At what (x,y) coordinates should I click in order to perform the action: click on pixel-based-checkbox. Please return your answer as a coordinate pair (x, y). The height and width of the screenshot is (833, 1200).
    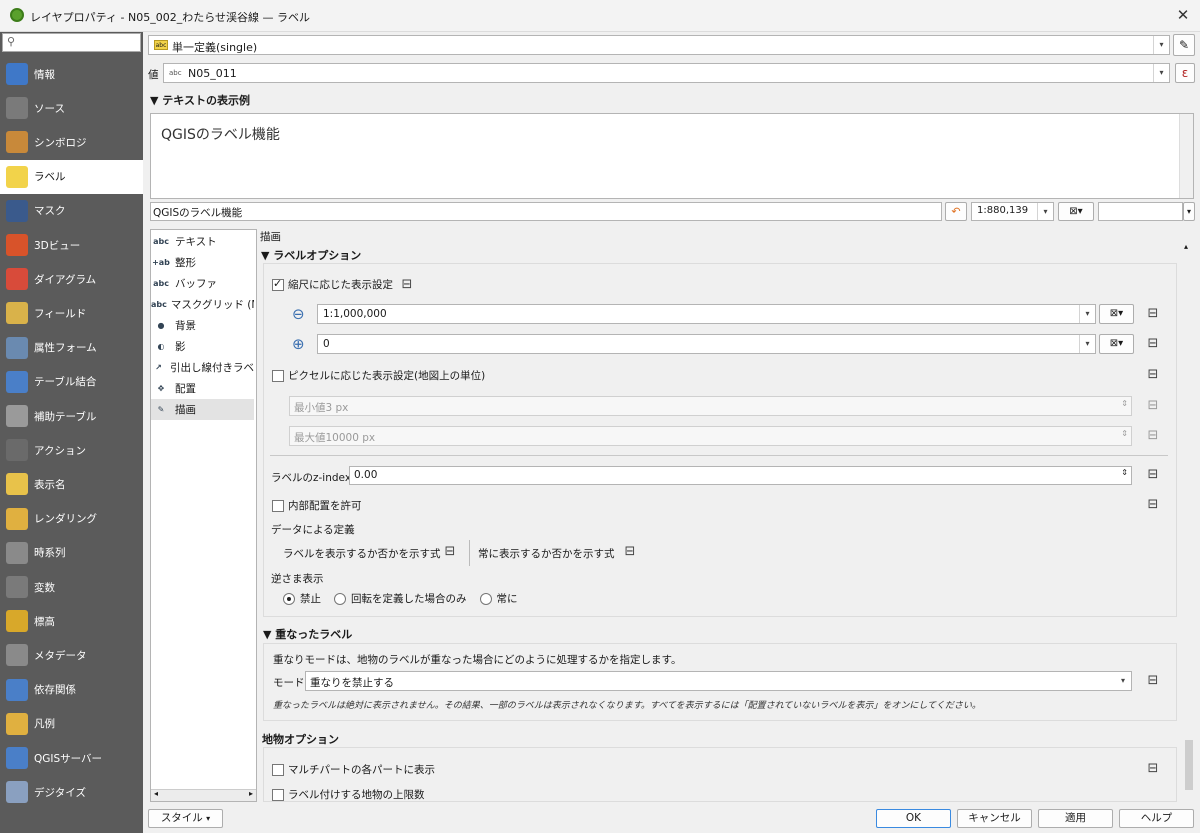
    Looking at the image, I should click on (278, 375).